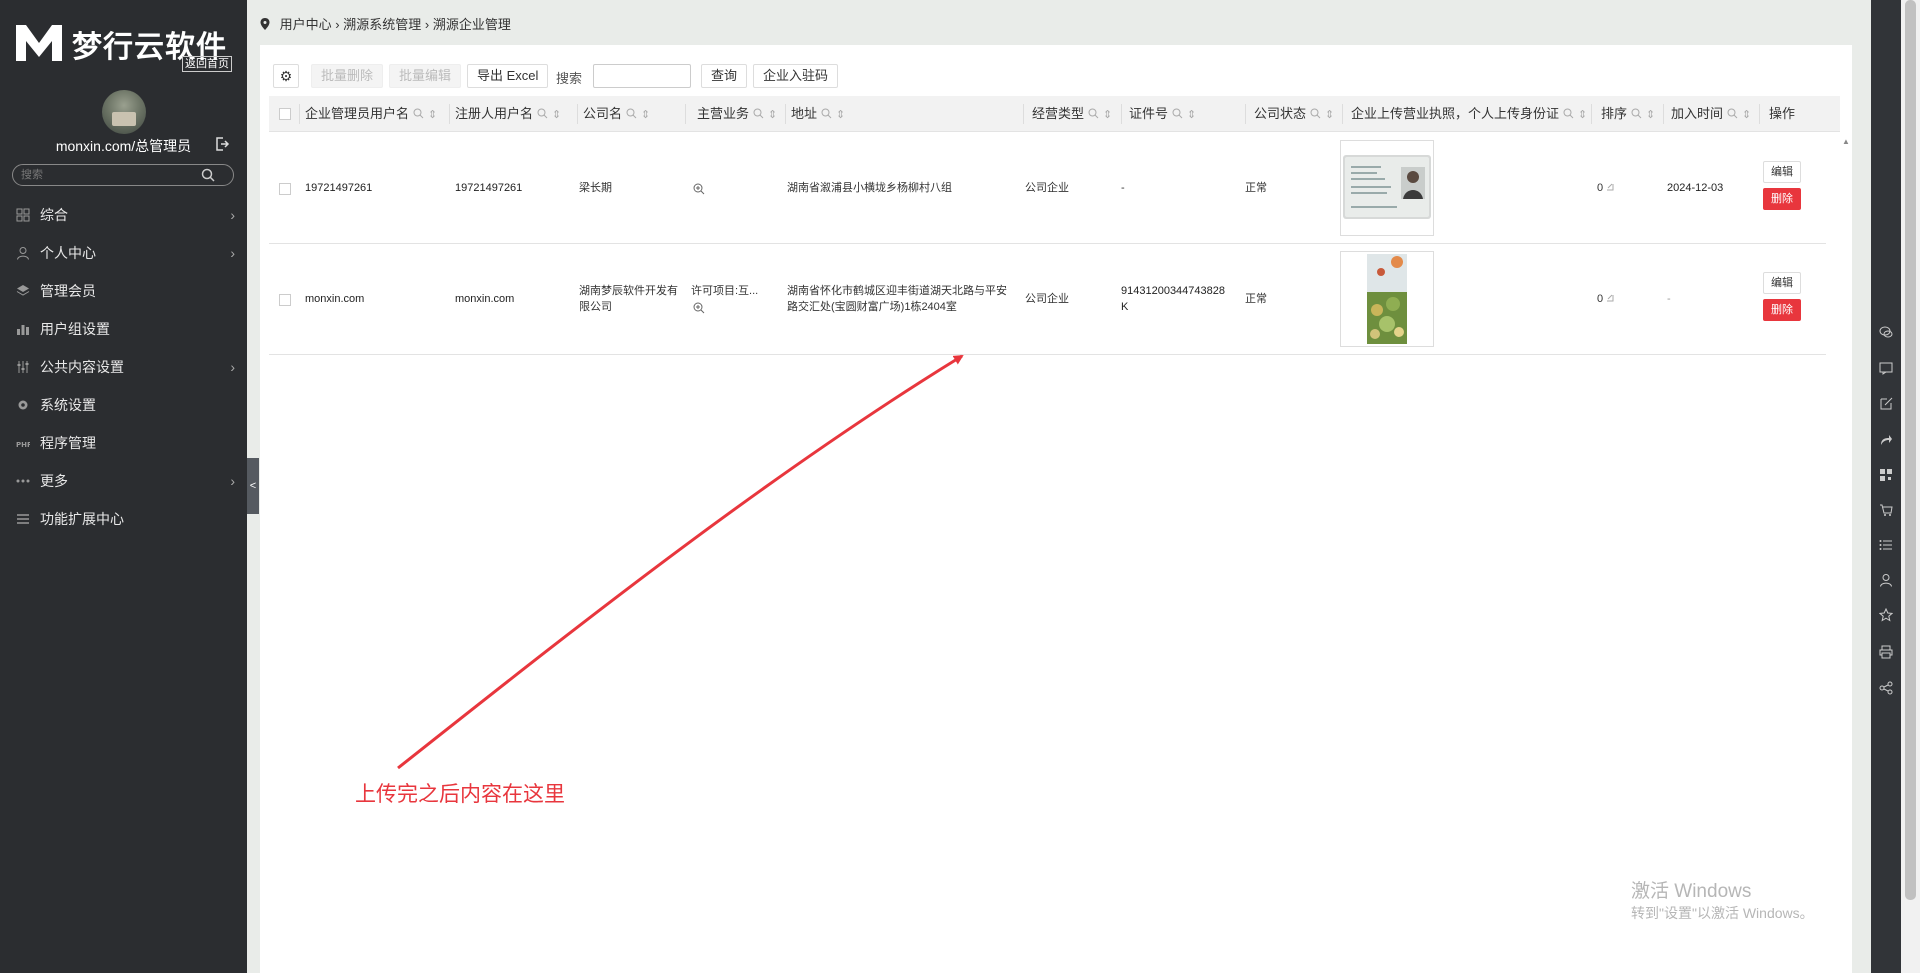 The height and width of the screenshot is (973, 1920). I want to click on scroll-up-icon: ▲, so click(1846, 141).